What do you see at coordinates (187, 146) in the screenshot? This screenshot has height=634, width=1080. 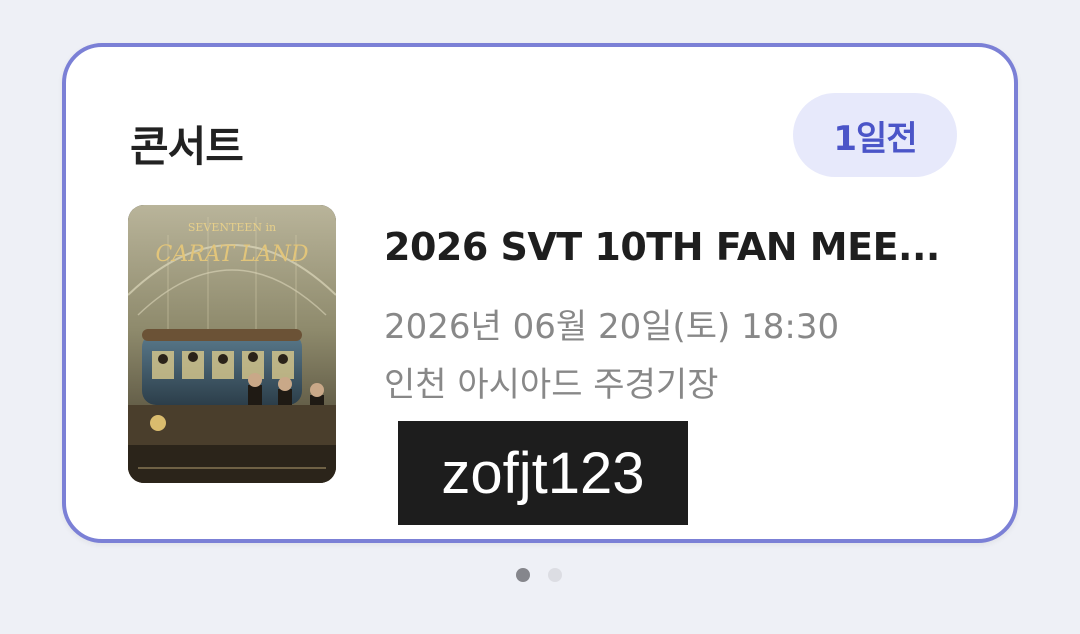 I see `category-label: 콘서트` at bounding box center [187, 146].